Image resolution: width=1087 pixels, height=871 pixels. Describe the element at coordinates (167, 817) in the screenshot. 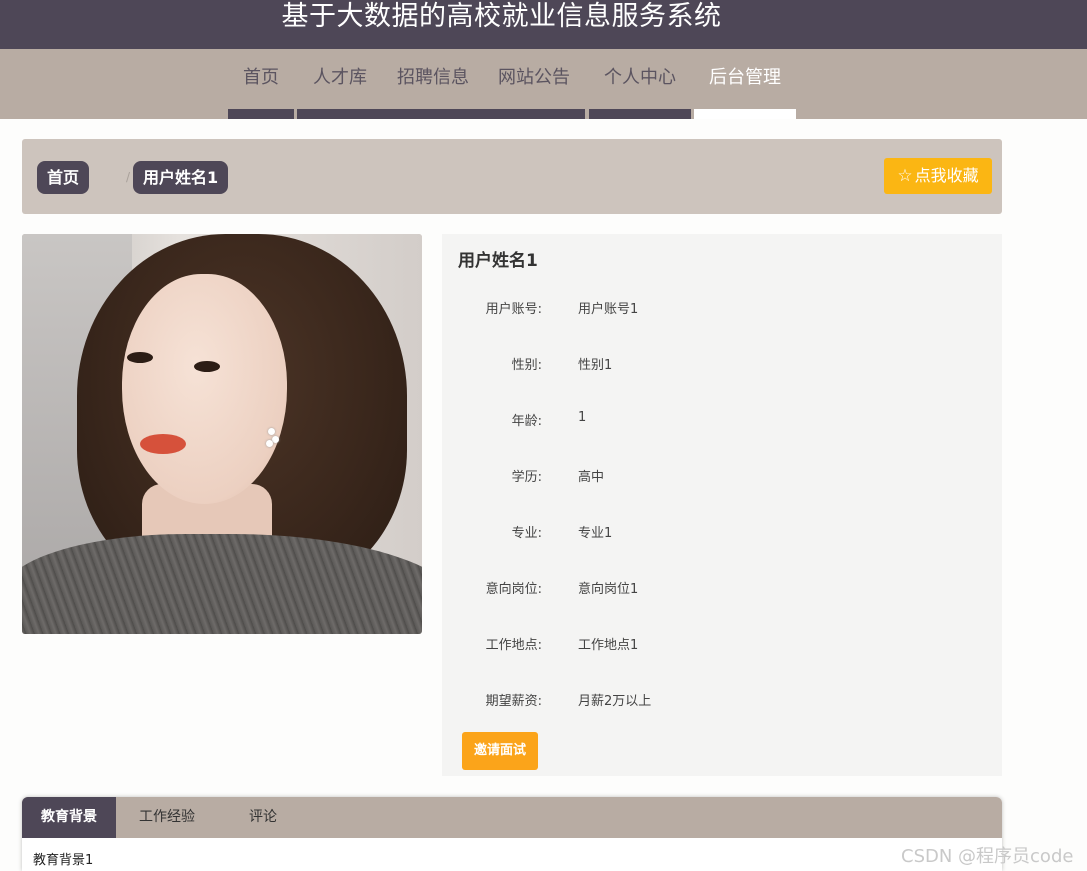

I see `tab-work-experience: 工作经验` at that location.